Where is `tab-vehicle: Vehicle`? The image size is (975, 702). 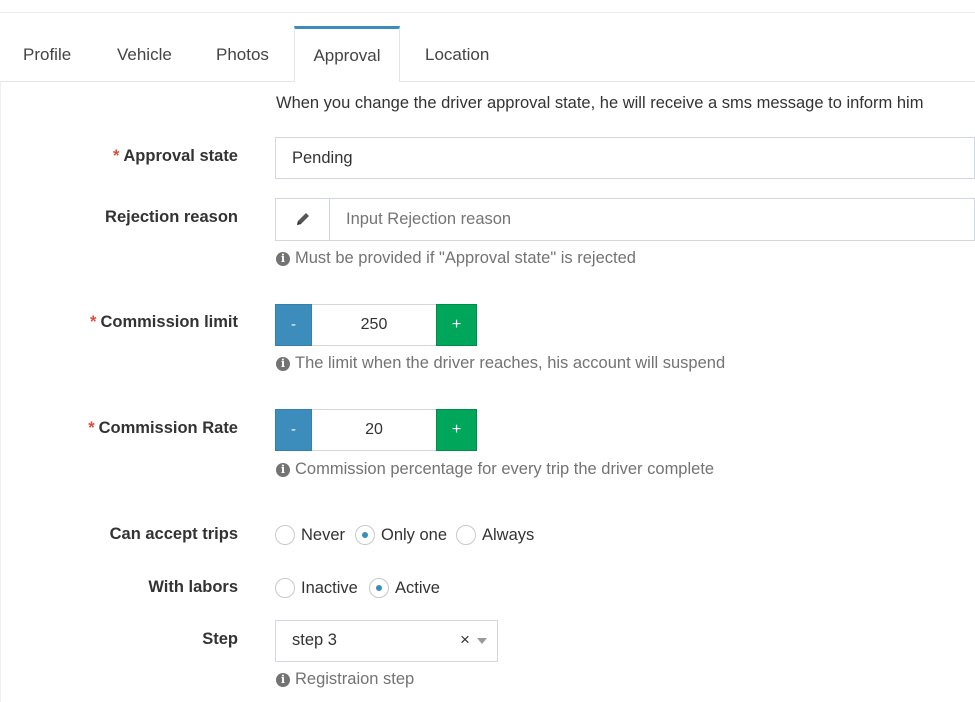
tab-vehicle: Vehicle is located at coordinates (144, 53).